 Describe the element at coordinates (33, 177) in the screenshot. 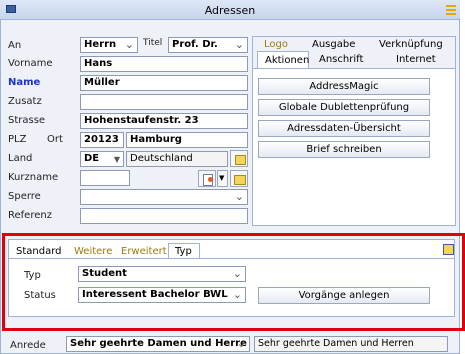

I see `kurzname-label: Kurzname` at that location.